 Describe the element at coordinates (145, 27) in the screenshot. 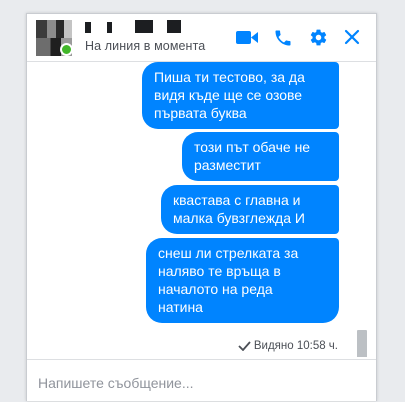

I see `contact-name-redacted` at that location.